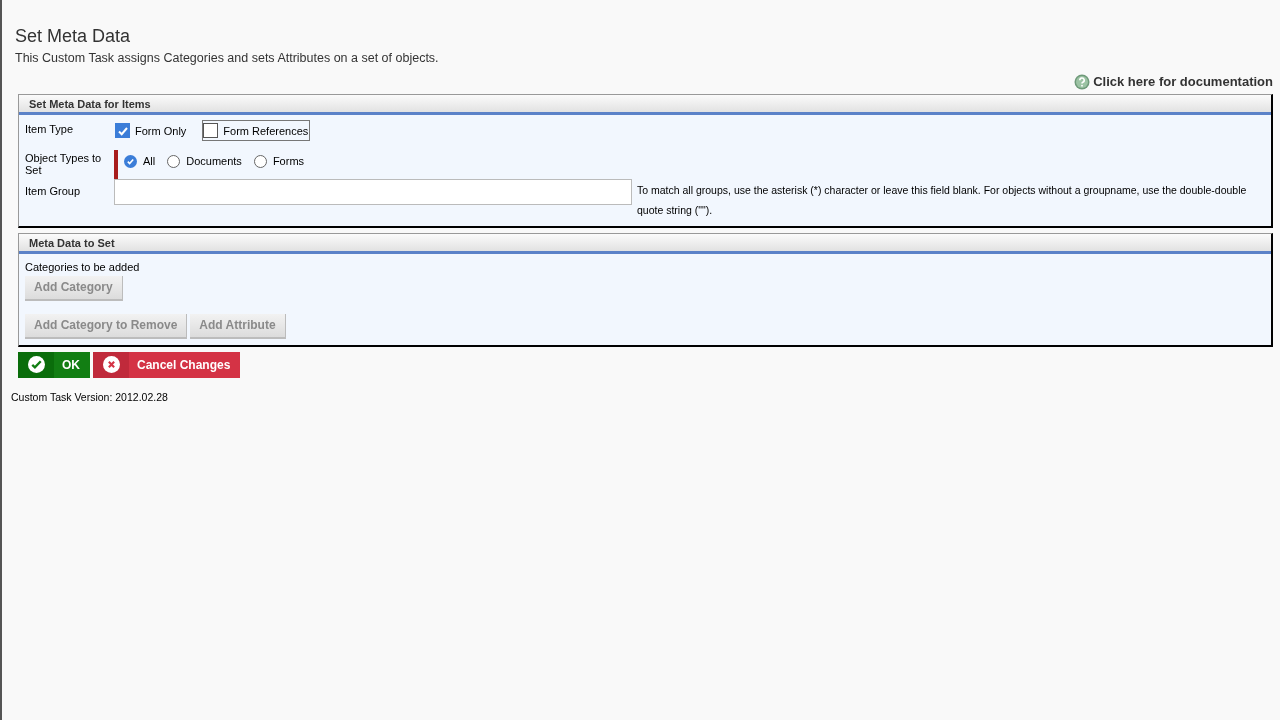 The image size is (1280, 720). I want to click on field-label: Item Group, so click(53, 192).